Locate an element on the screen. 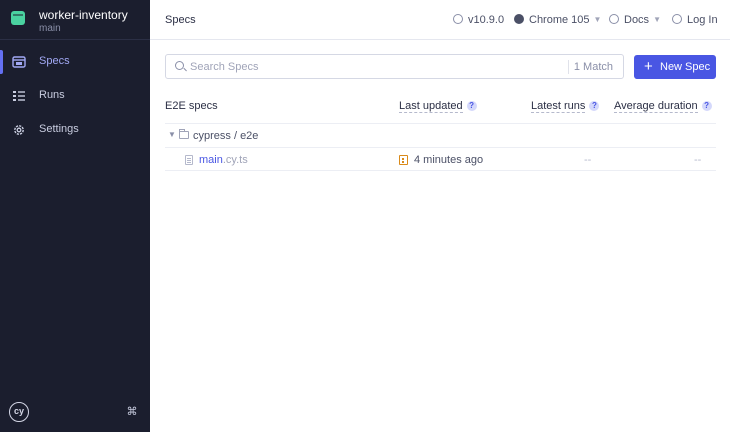 The height and width of the screenshot is (432, 730). top-bar: Specs v10.9.0 Chrome 105 ▼ Docs ▼ Log In is located at coordinates (440, 20).